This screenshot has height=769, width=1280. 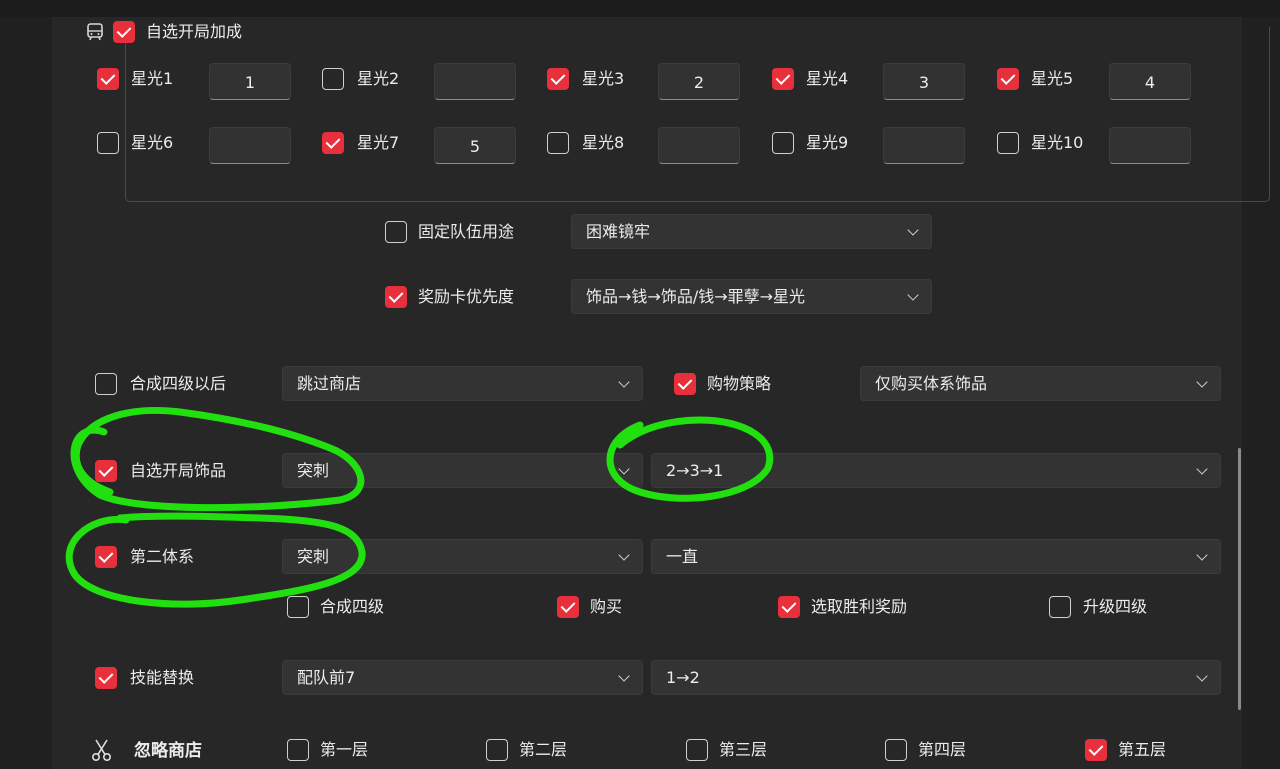 What do you see at coordinates (462, 677) in the screenshot?
I see `skill-swap-dropdown: 配队前7` at bounding box center [462, 677].